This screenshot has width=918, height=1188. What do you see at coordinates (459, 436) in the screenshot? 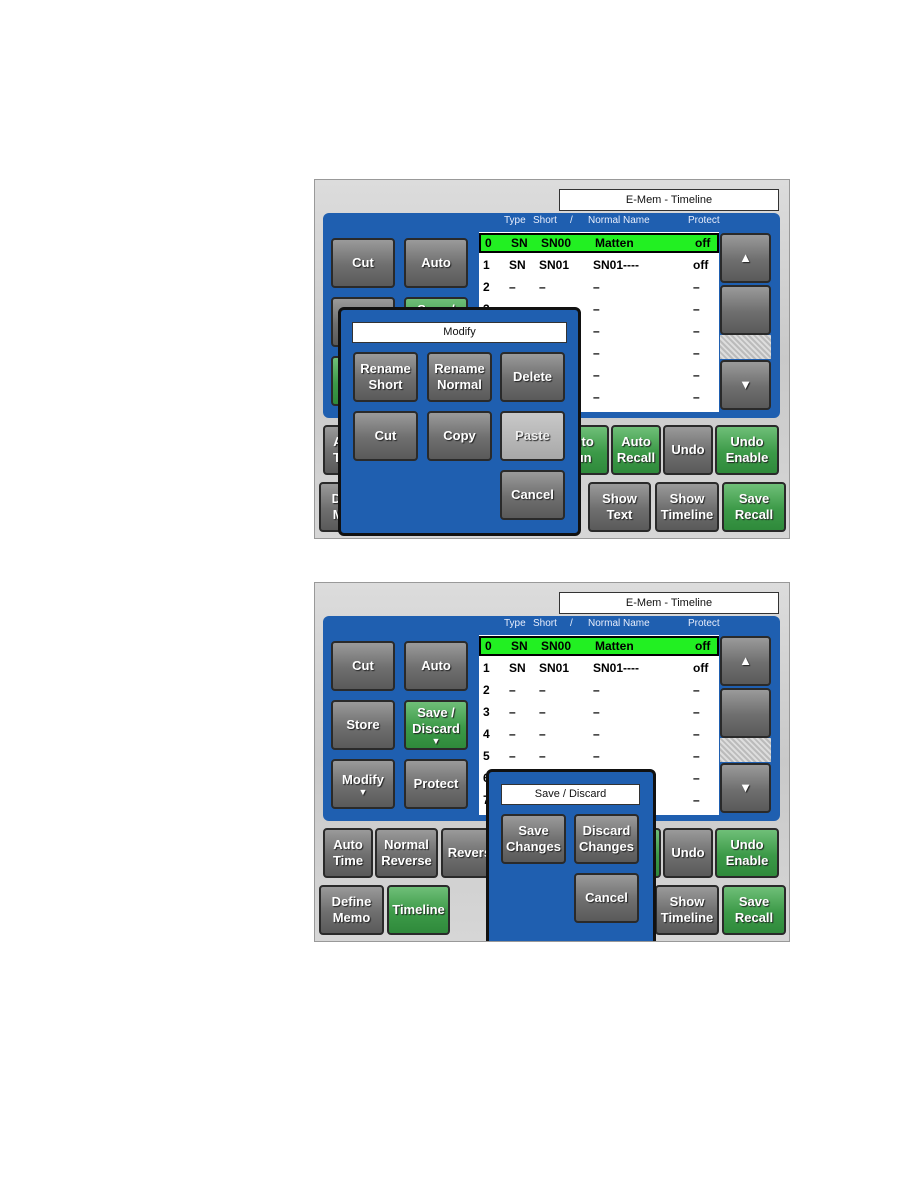
I see `copy-button: Copy` at bounding box center [459, 436].